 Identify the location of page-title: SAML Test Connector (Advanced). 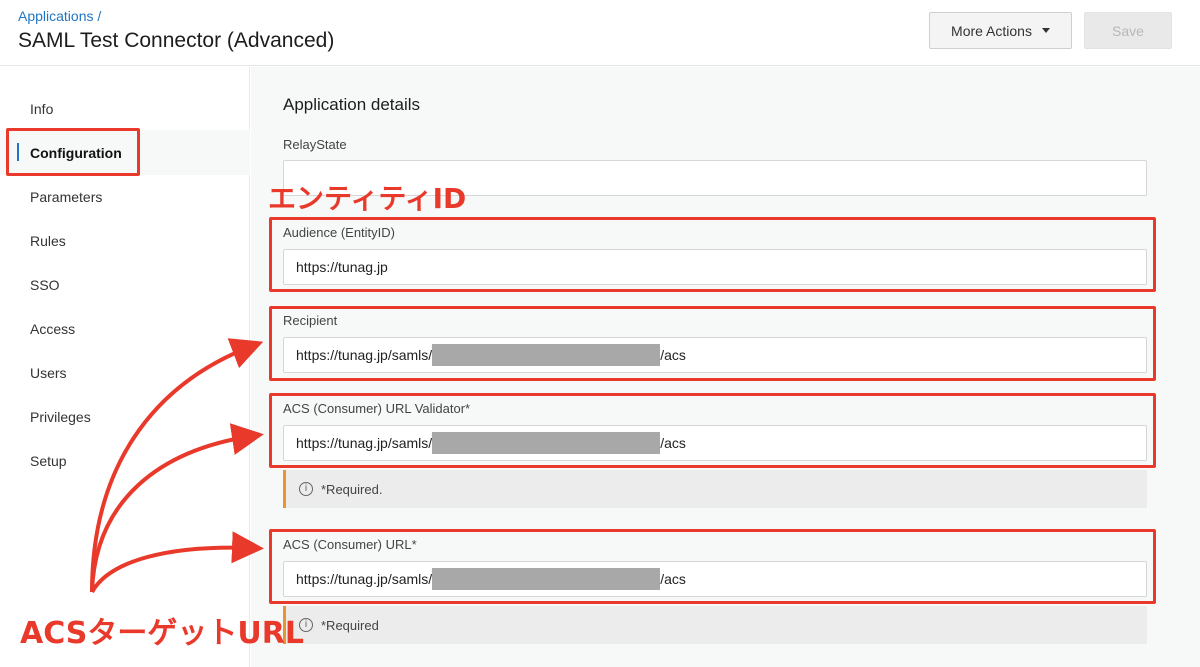
(176, 40).